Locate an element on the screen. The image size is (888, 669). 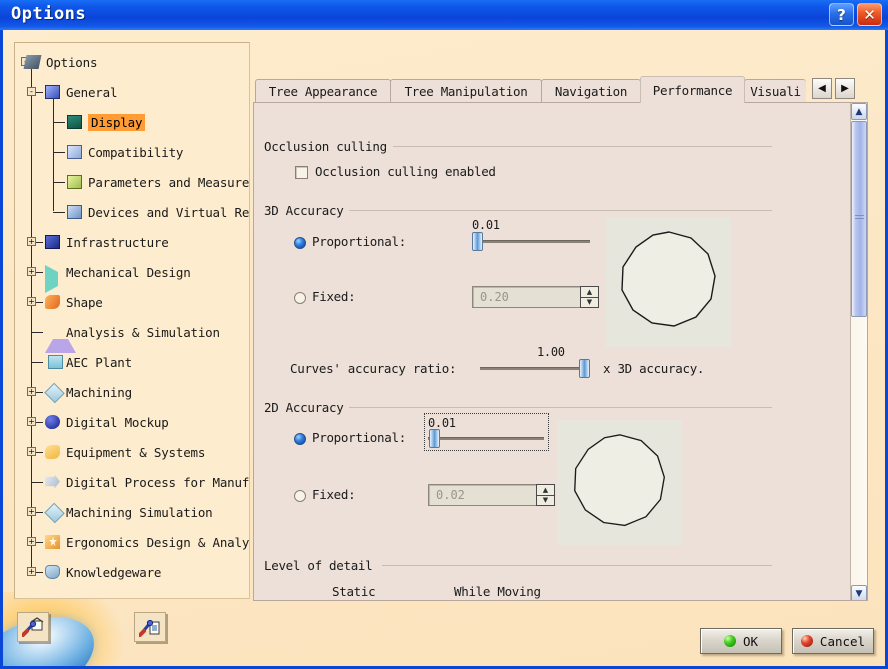
accuracy-2d-proportional-slider is located at coordinates (486, 438).